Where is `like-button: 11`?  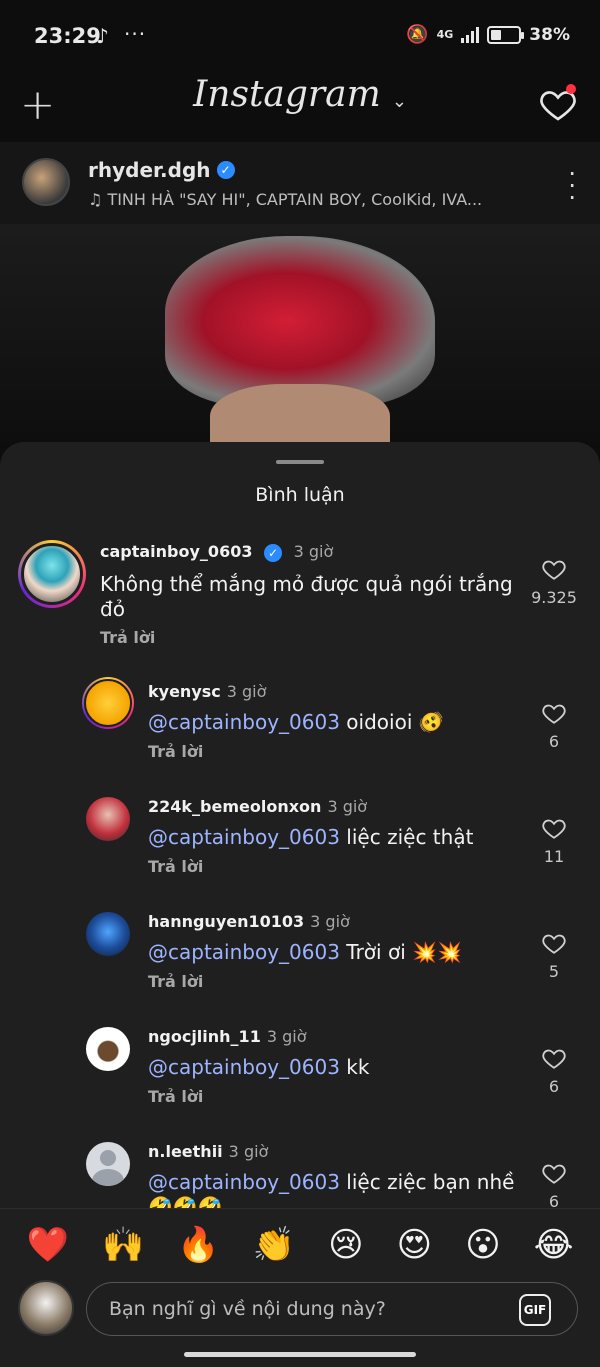 like-button: 11 is located at coordinates (554, 840).